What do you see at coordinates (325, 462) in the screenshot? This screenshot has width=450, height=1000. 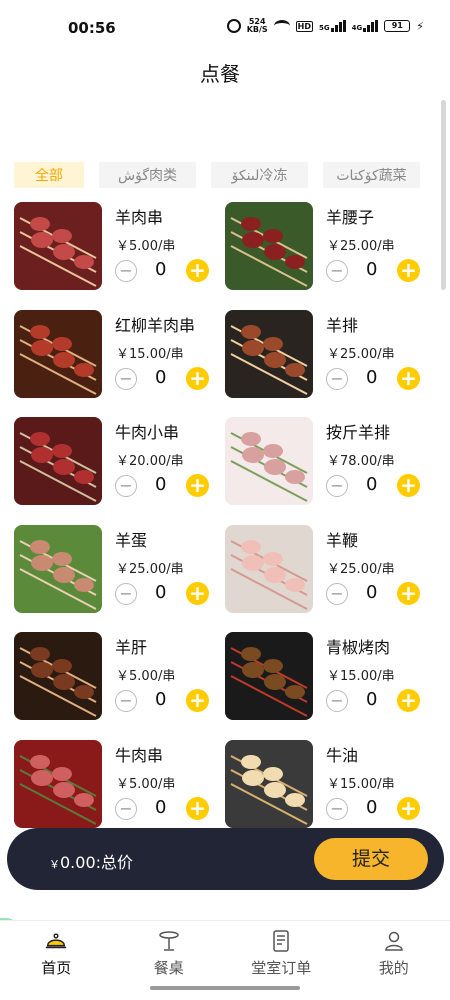 I see `product-card: 按斤羊排 ￥78.00/串 −0 +` at bounding box center [325, 462].